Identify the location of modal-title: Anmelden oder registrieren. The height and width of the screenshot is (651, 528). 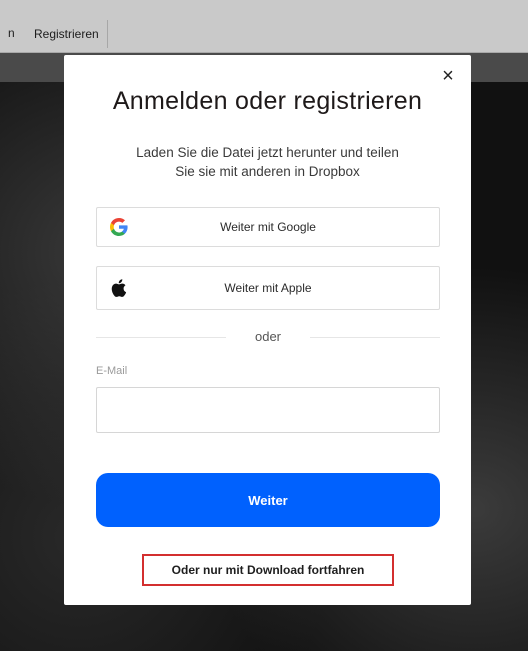
(267, 101).